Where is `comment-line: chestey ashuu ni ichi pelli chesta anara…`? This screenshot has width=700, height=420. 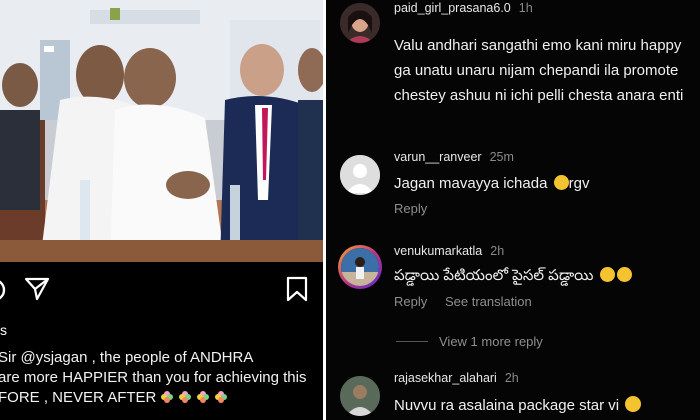 comment-line: chestey ashuu ni ichi pelli chesta anara… is located at coordinates (539, 95).